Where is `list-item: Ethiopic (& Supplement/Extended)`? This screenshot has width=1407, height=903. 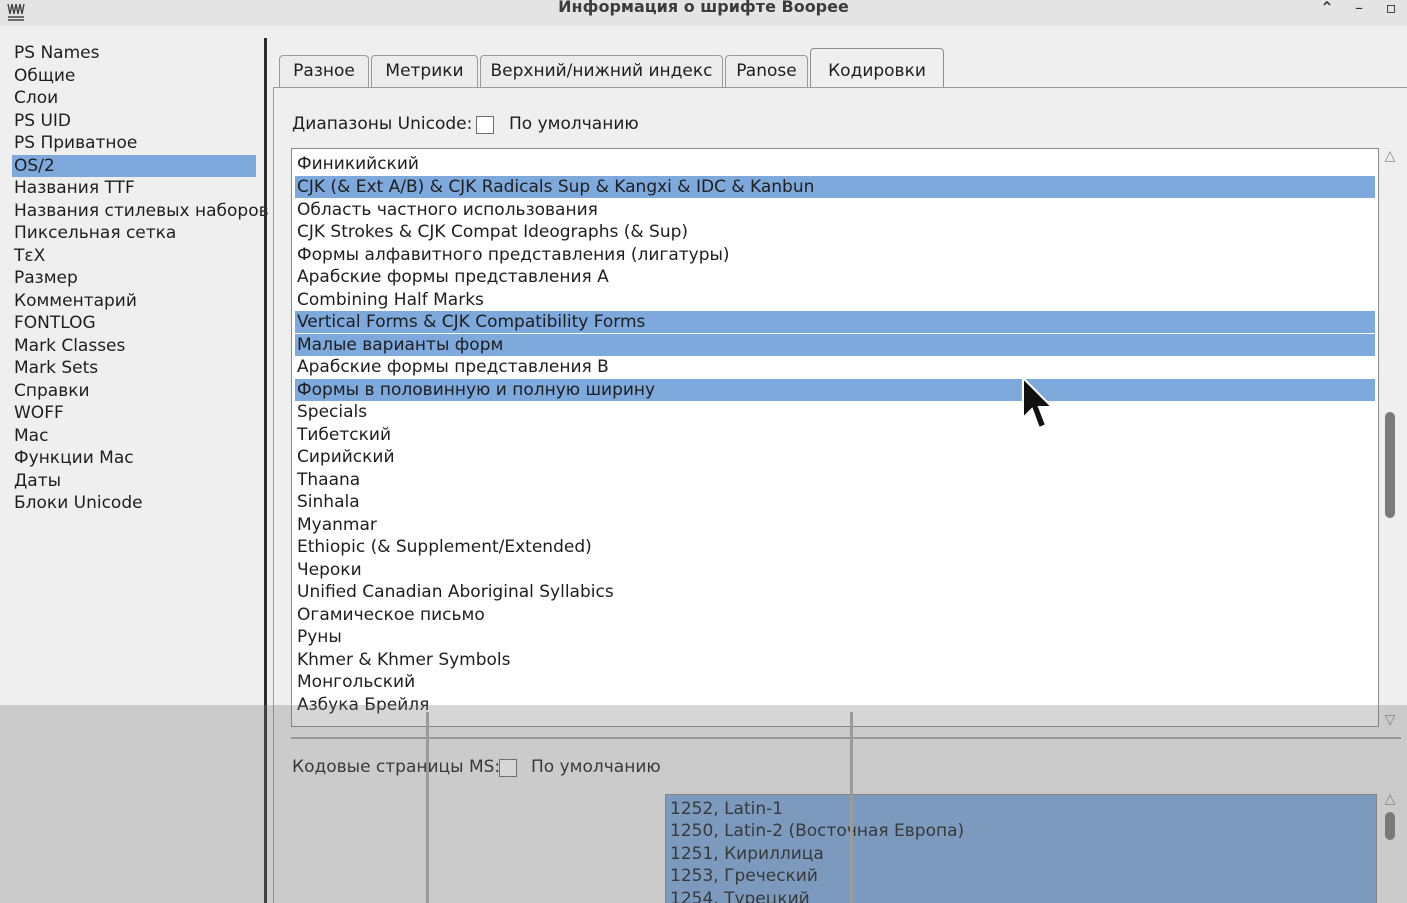
list-item: Ethiopic (& Supplement/Extended) is located at coordinates (835, 547).